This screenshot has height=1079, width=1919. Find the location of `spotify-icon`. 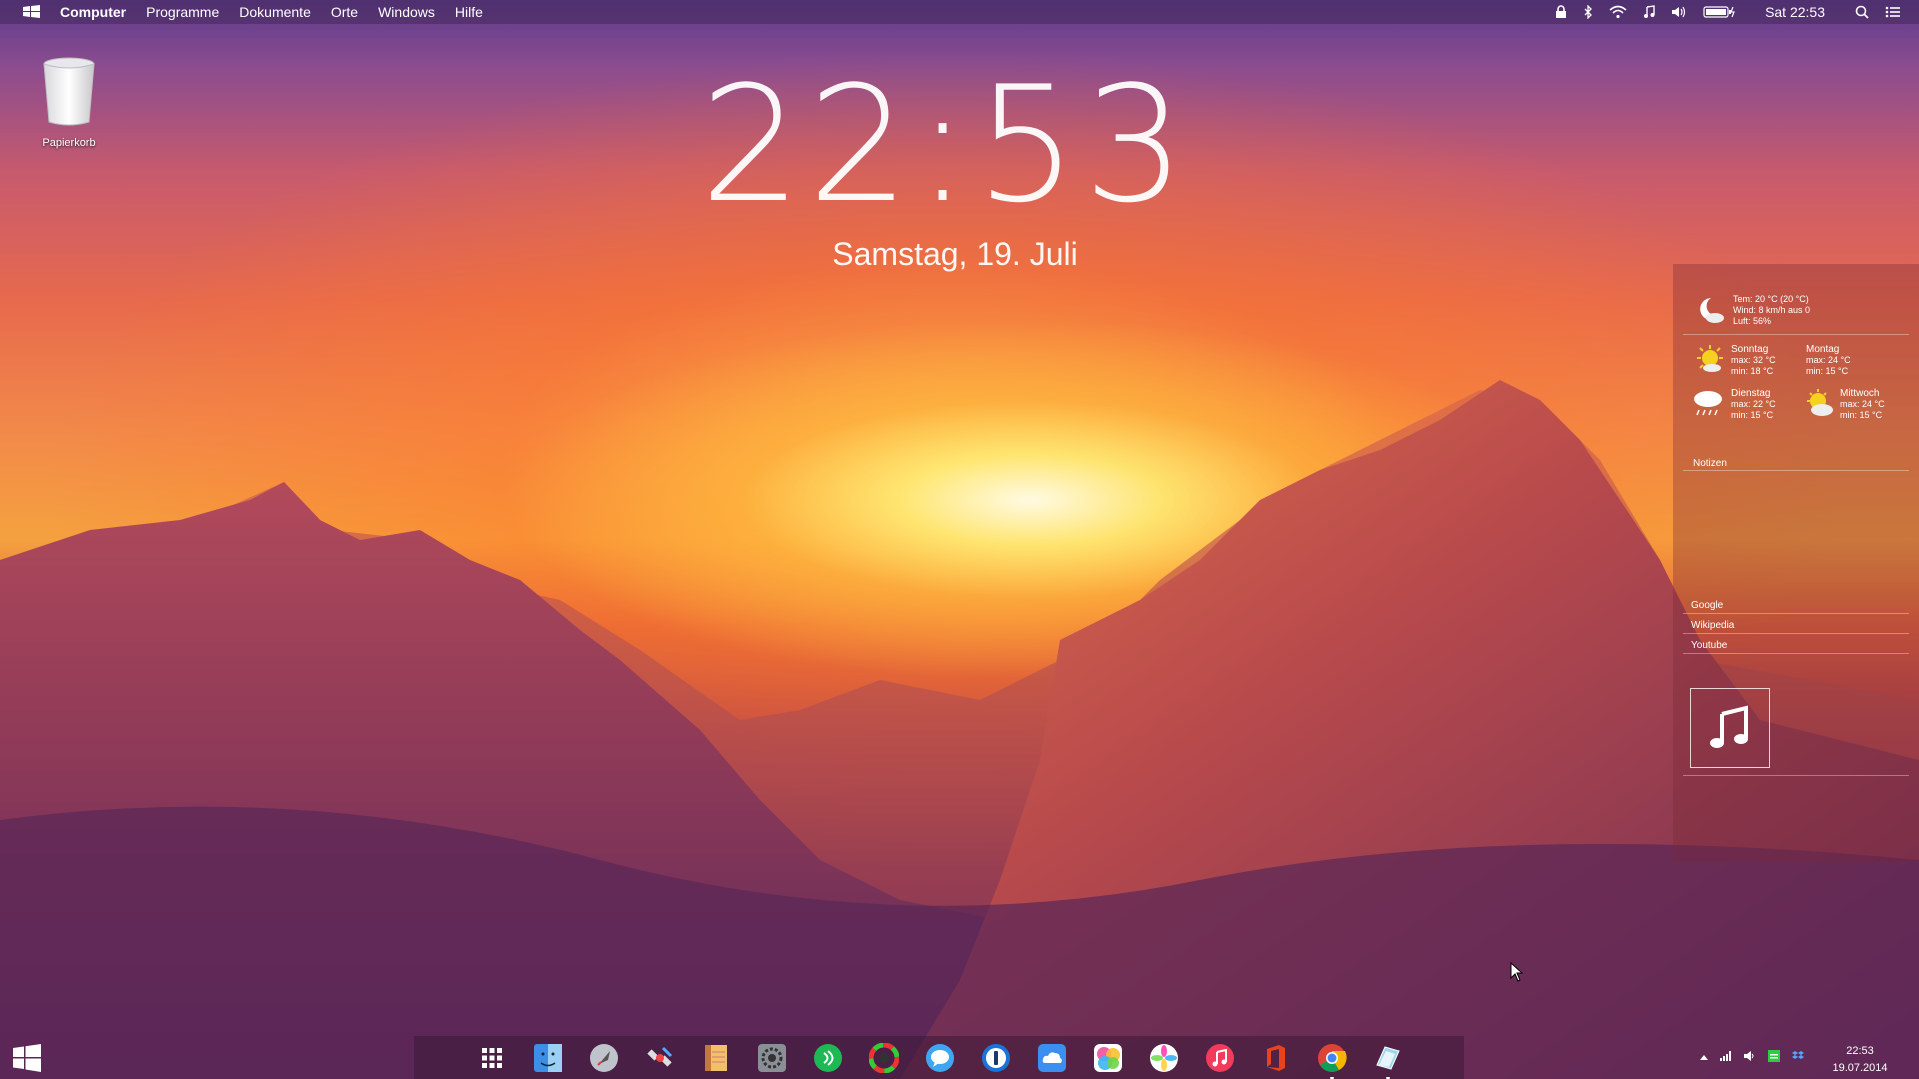

spotify-icon is located at coordinates (828, 1058).